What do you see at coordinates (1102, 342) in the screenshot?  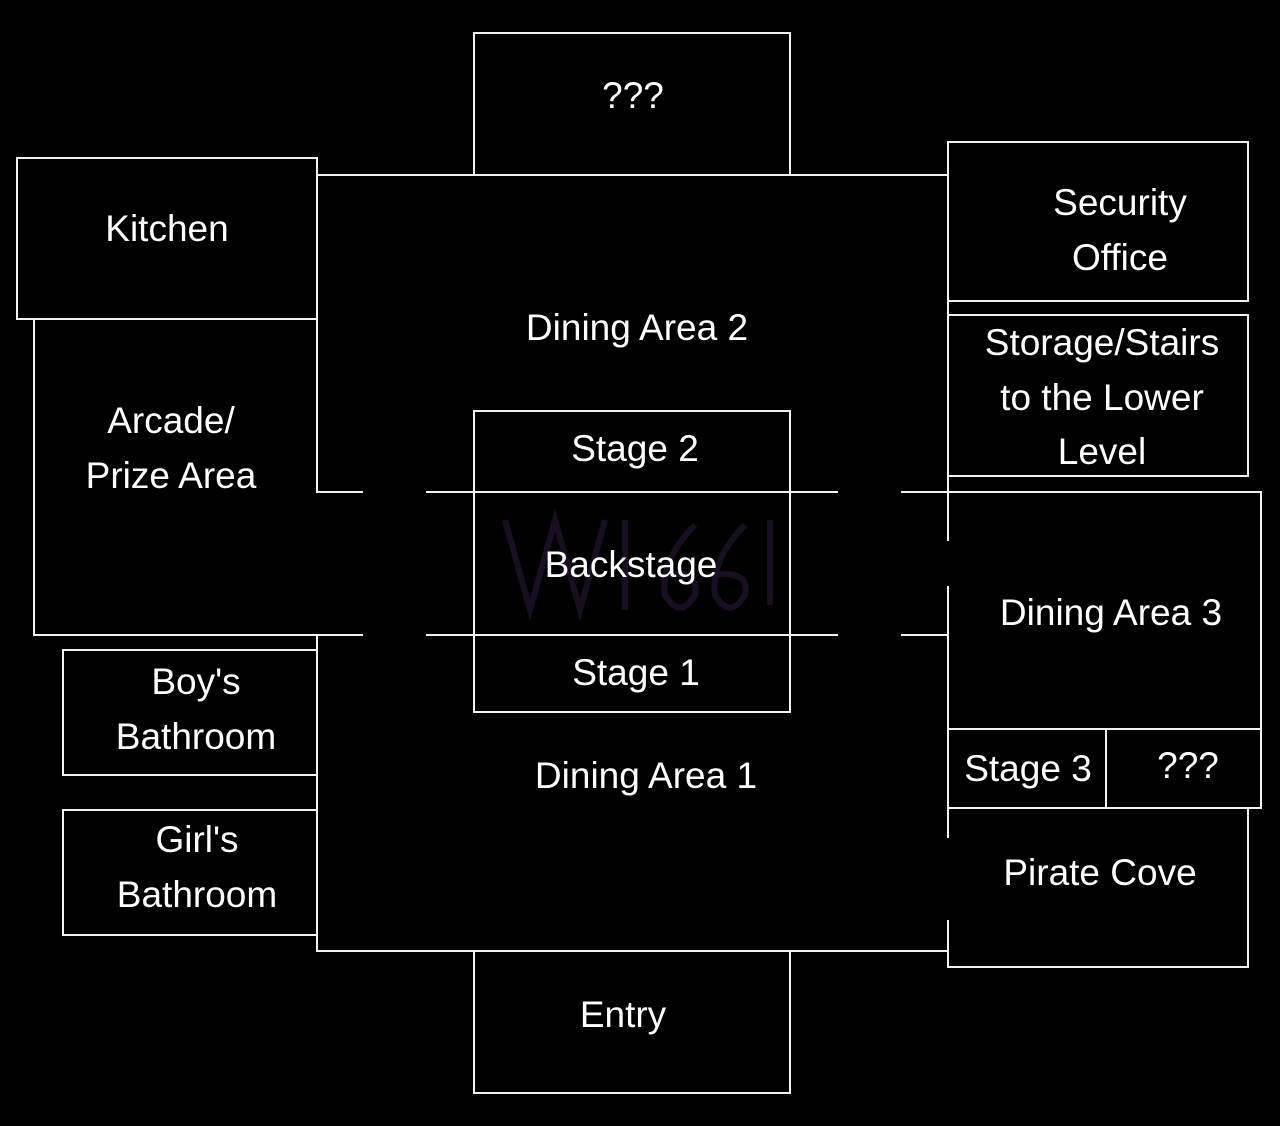 I see `label-storage-1: Storage/Stairs` at bounding box center [1102, 342].